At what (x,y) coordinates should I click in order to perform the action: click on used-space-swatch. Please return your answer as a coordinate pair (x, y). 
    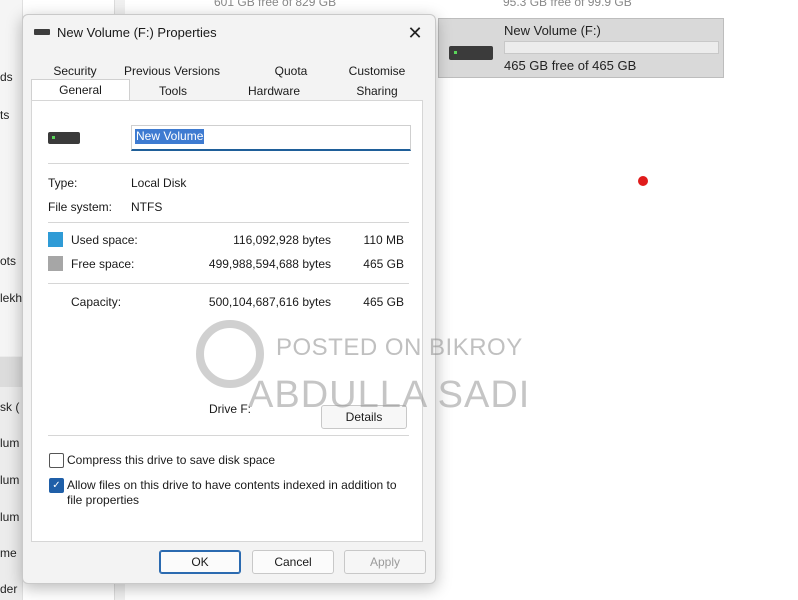
    Looking at the image, I should click on (55, 239).